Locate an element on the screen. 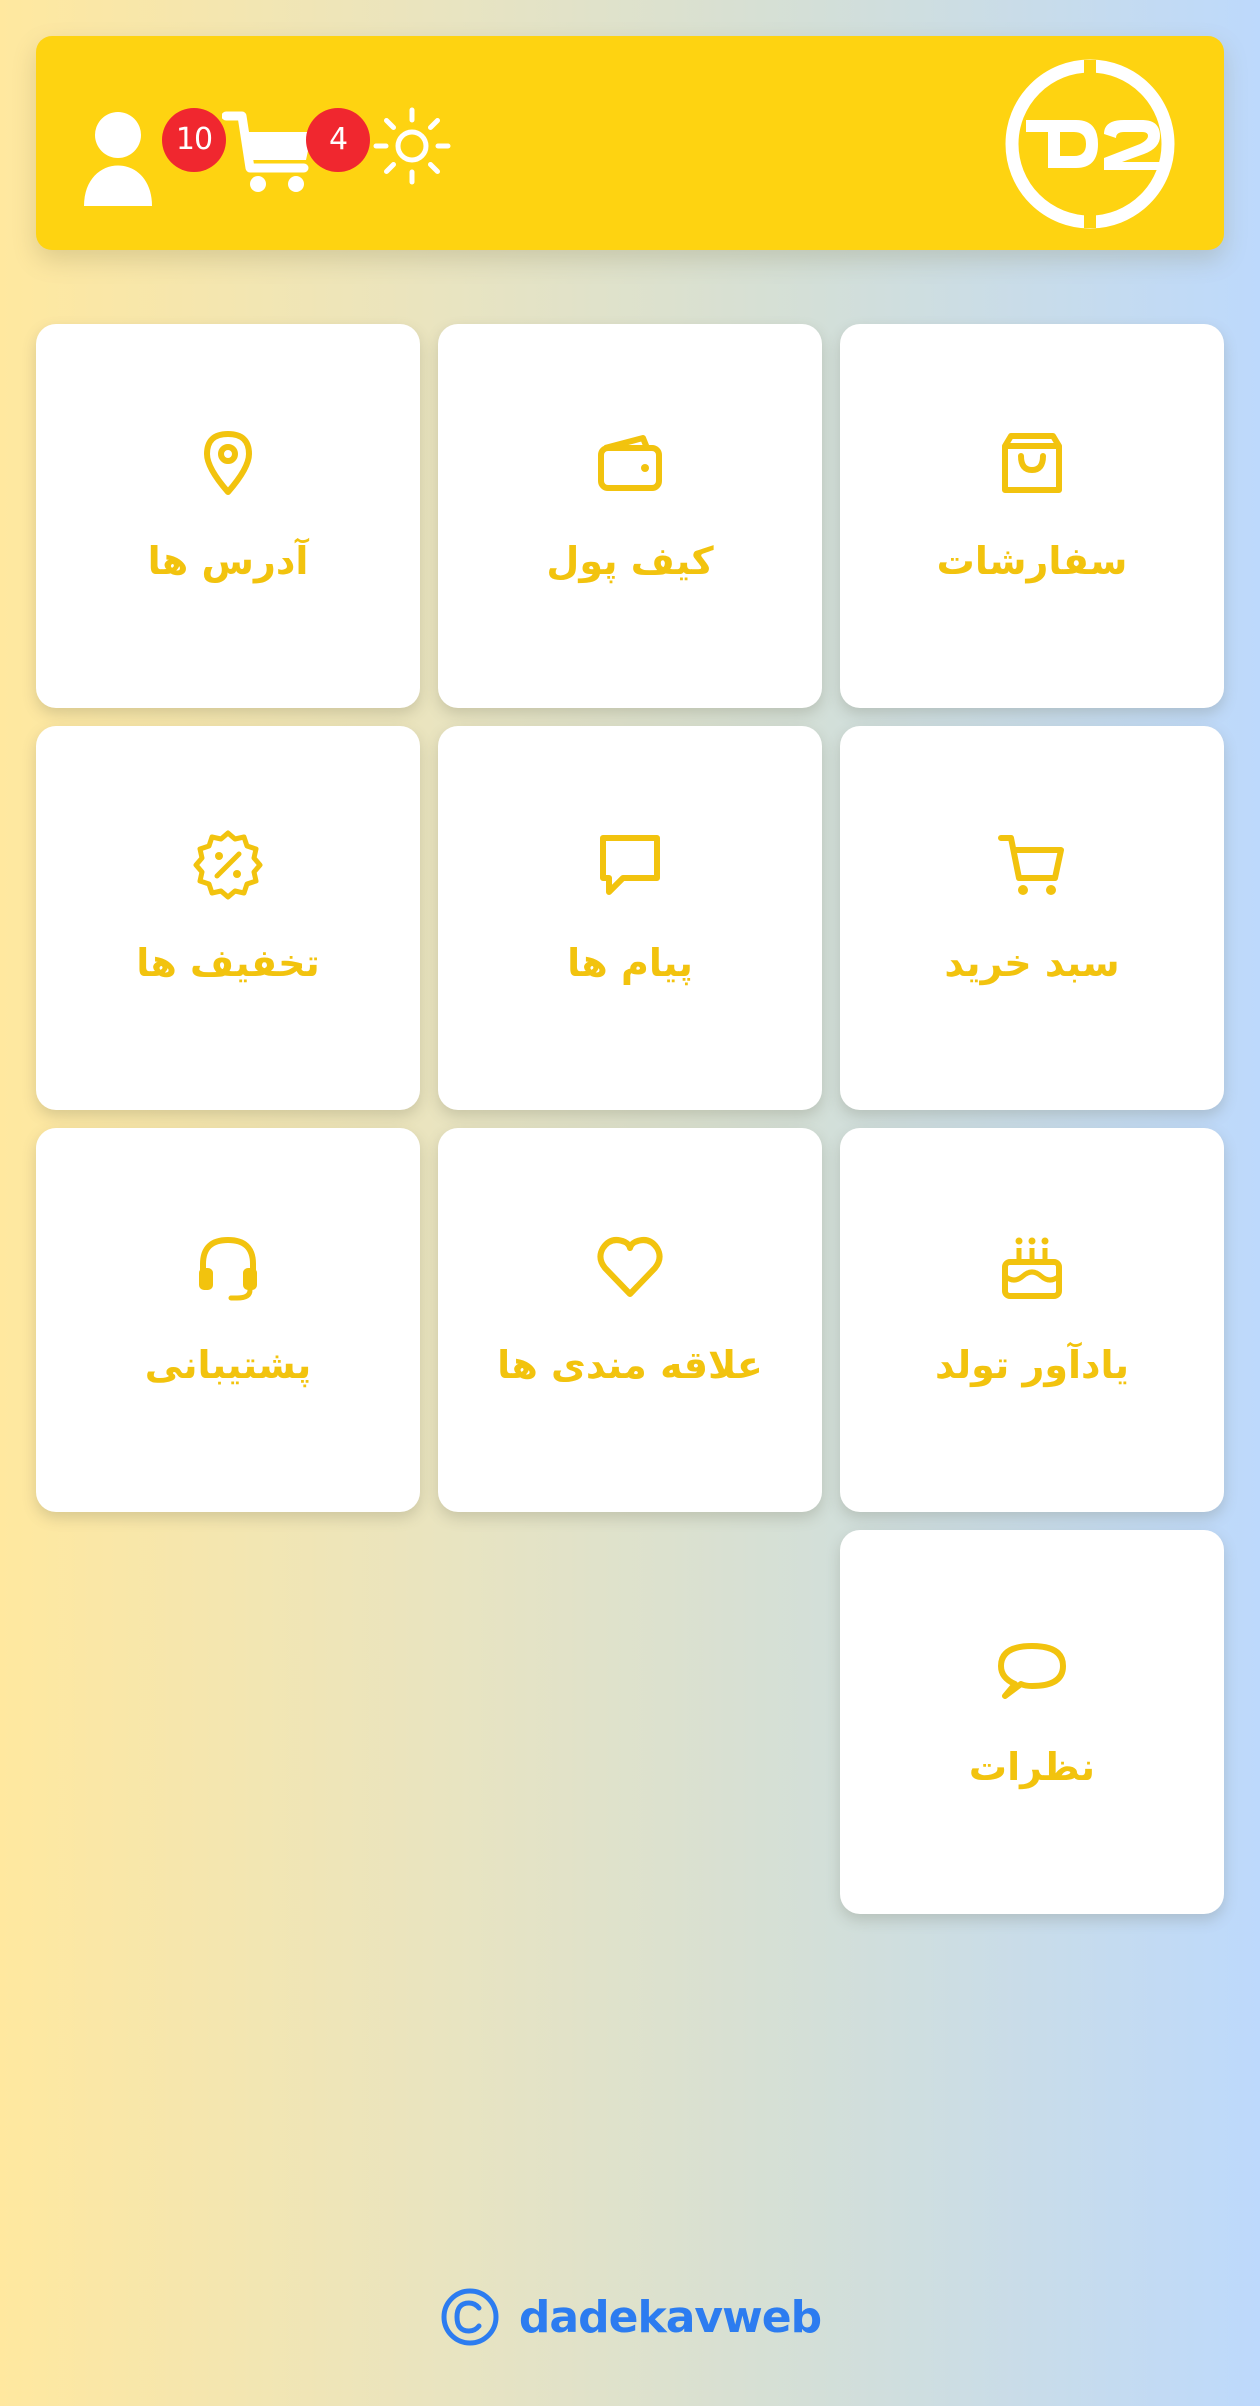 The height and width of the screenshot is (2406, 1260). discount-icon is located at coordinates (228, 865).